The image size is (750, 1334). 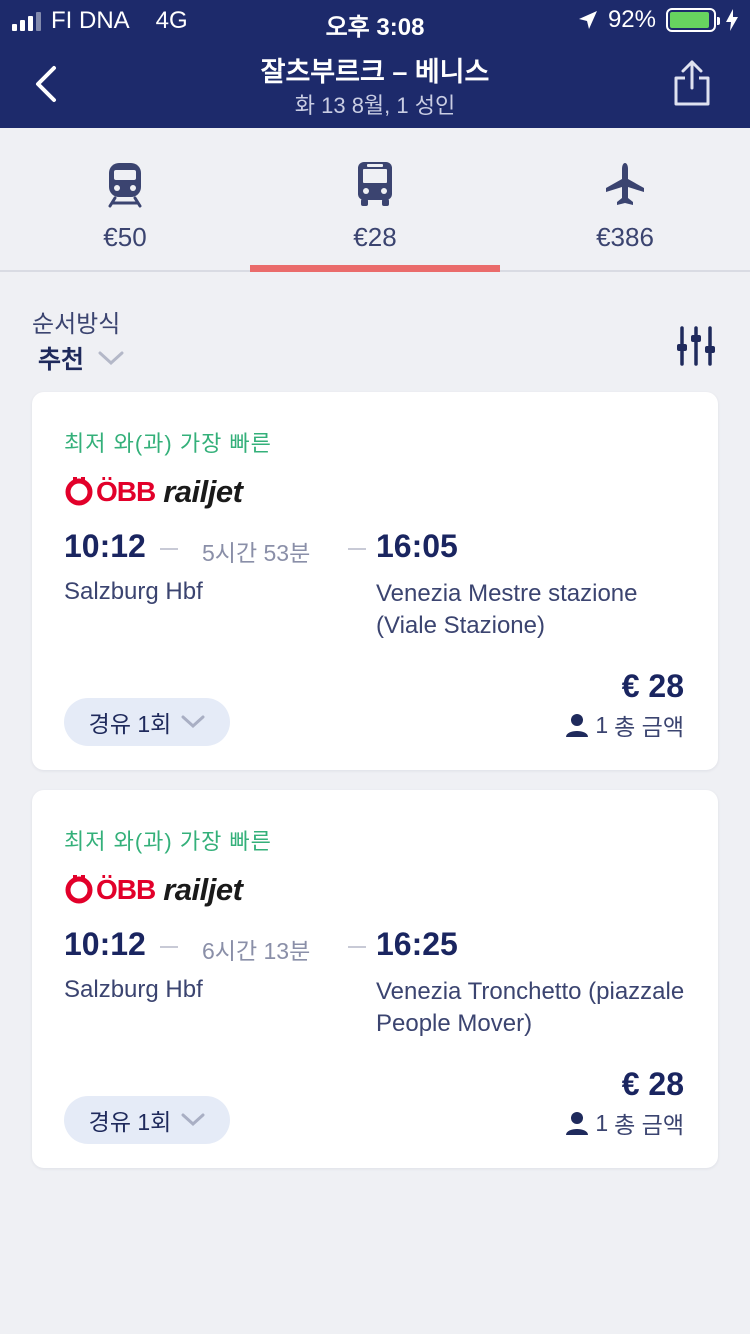 What do you see at coordinates (375, 268) in the screenshot?
I see `active-tab-indicator` at bounding box center [375, 268].